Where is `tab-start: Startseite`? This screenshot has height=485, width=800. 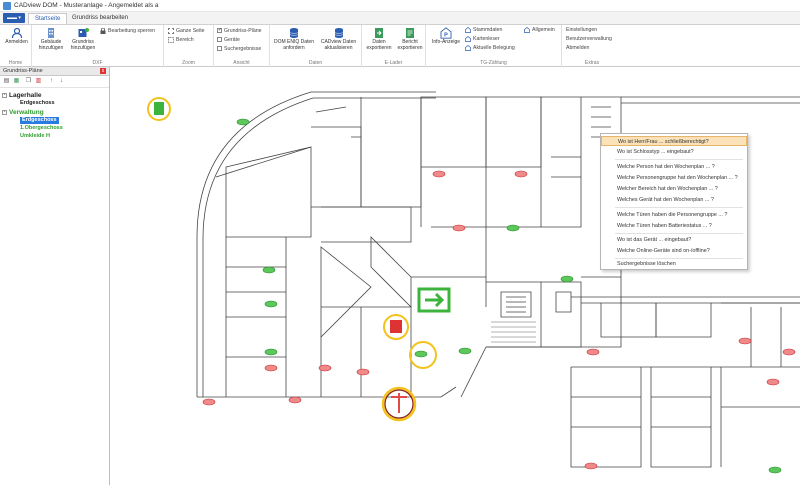 tab-start: Startseite is located at coordinates (48, 18).